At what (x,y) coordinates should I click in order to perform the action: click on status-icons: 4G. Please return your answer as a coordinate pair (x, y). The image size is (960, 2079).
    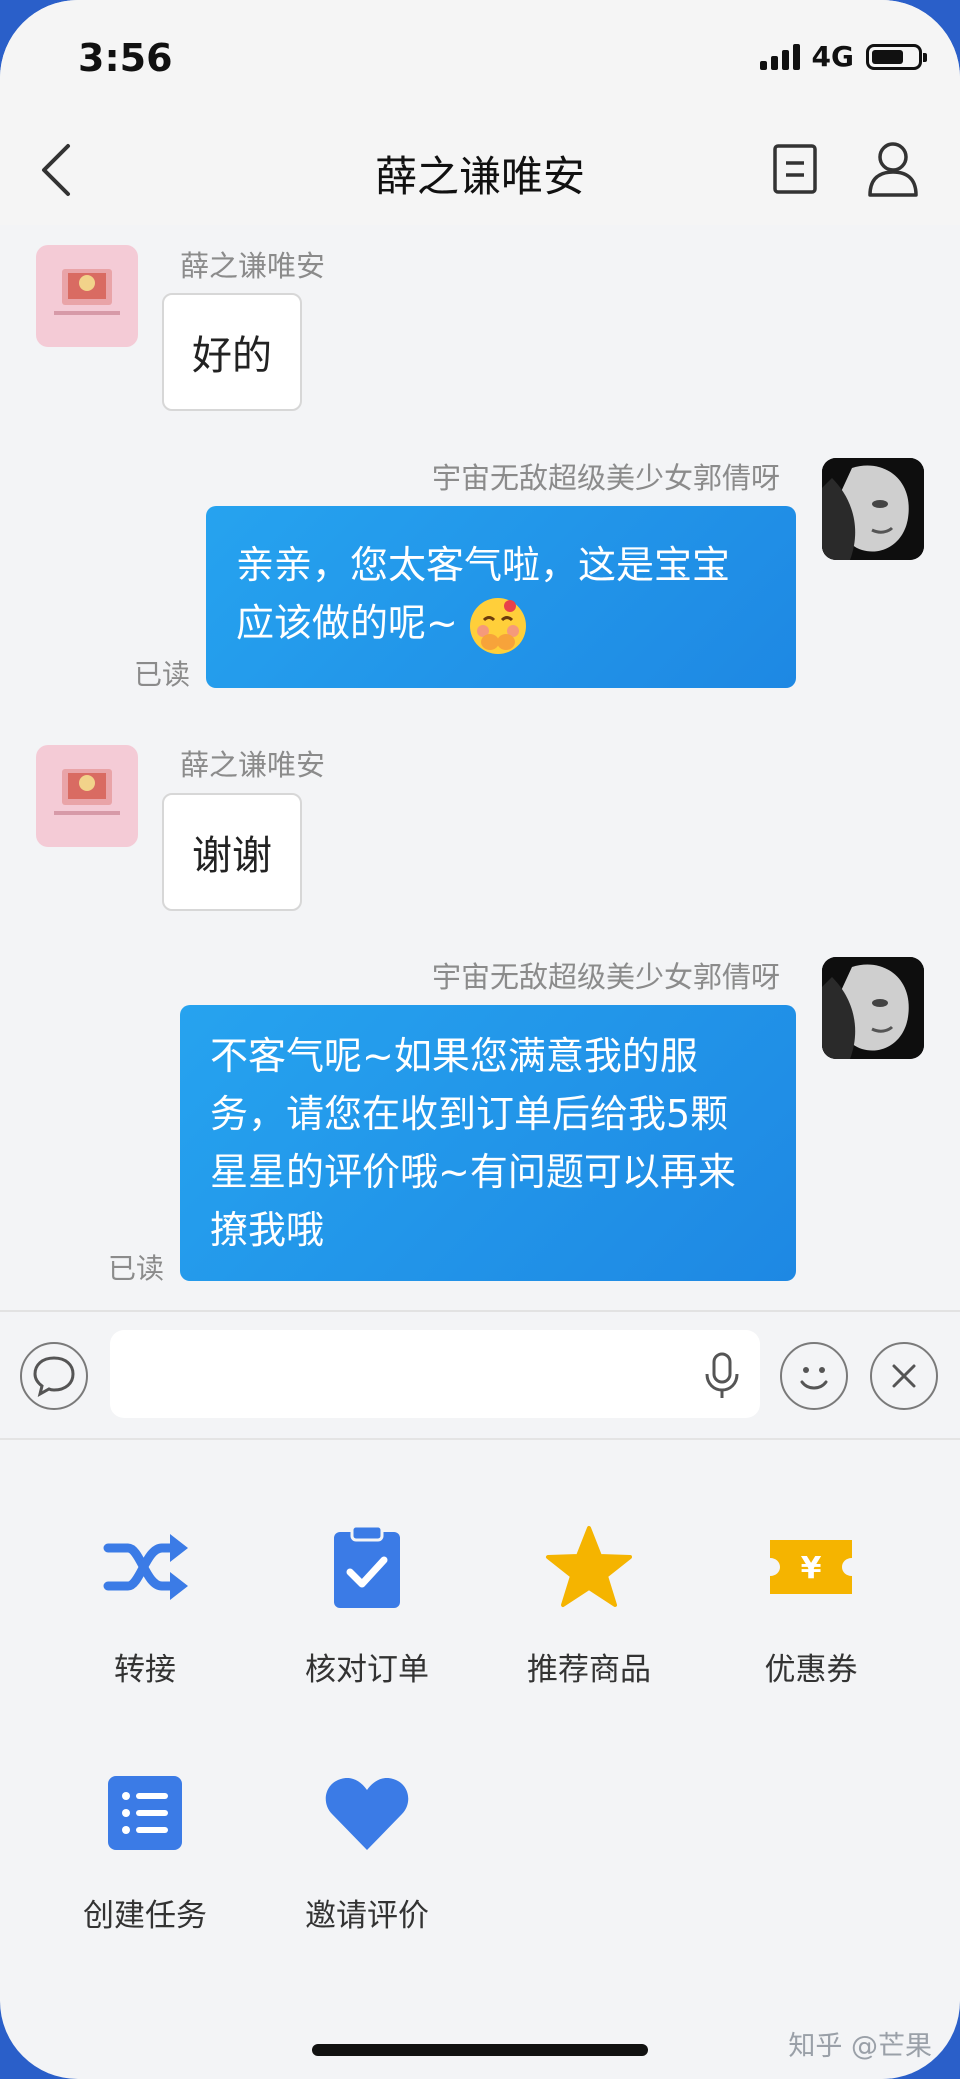
    Looking at the image, I should click on (843, 56).